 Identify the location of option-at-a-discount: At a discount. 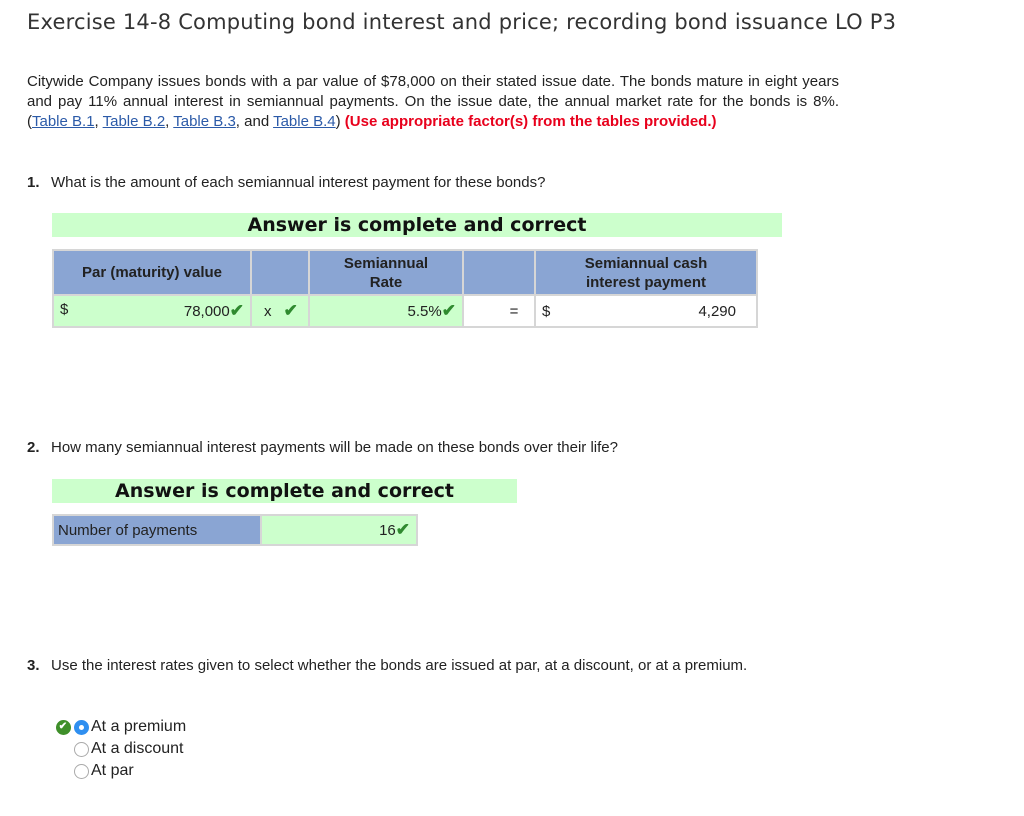
(120, 749).